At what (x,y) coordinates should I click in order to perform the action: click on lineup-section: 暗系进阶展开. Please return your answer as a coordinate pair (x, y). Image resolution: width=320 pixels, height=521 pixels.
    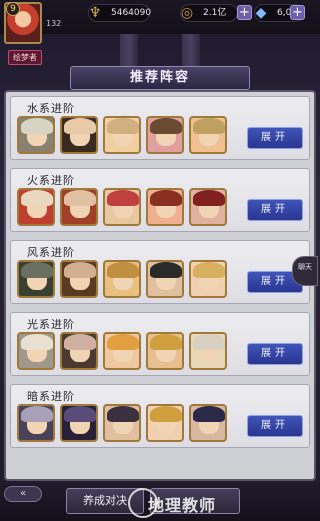
    Looking at the image, I should click on (160, 416).